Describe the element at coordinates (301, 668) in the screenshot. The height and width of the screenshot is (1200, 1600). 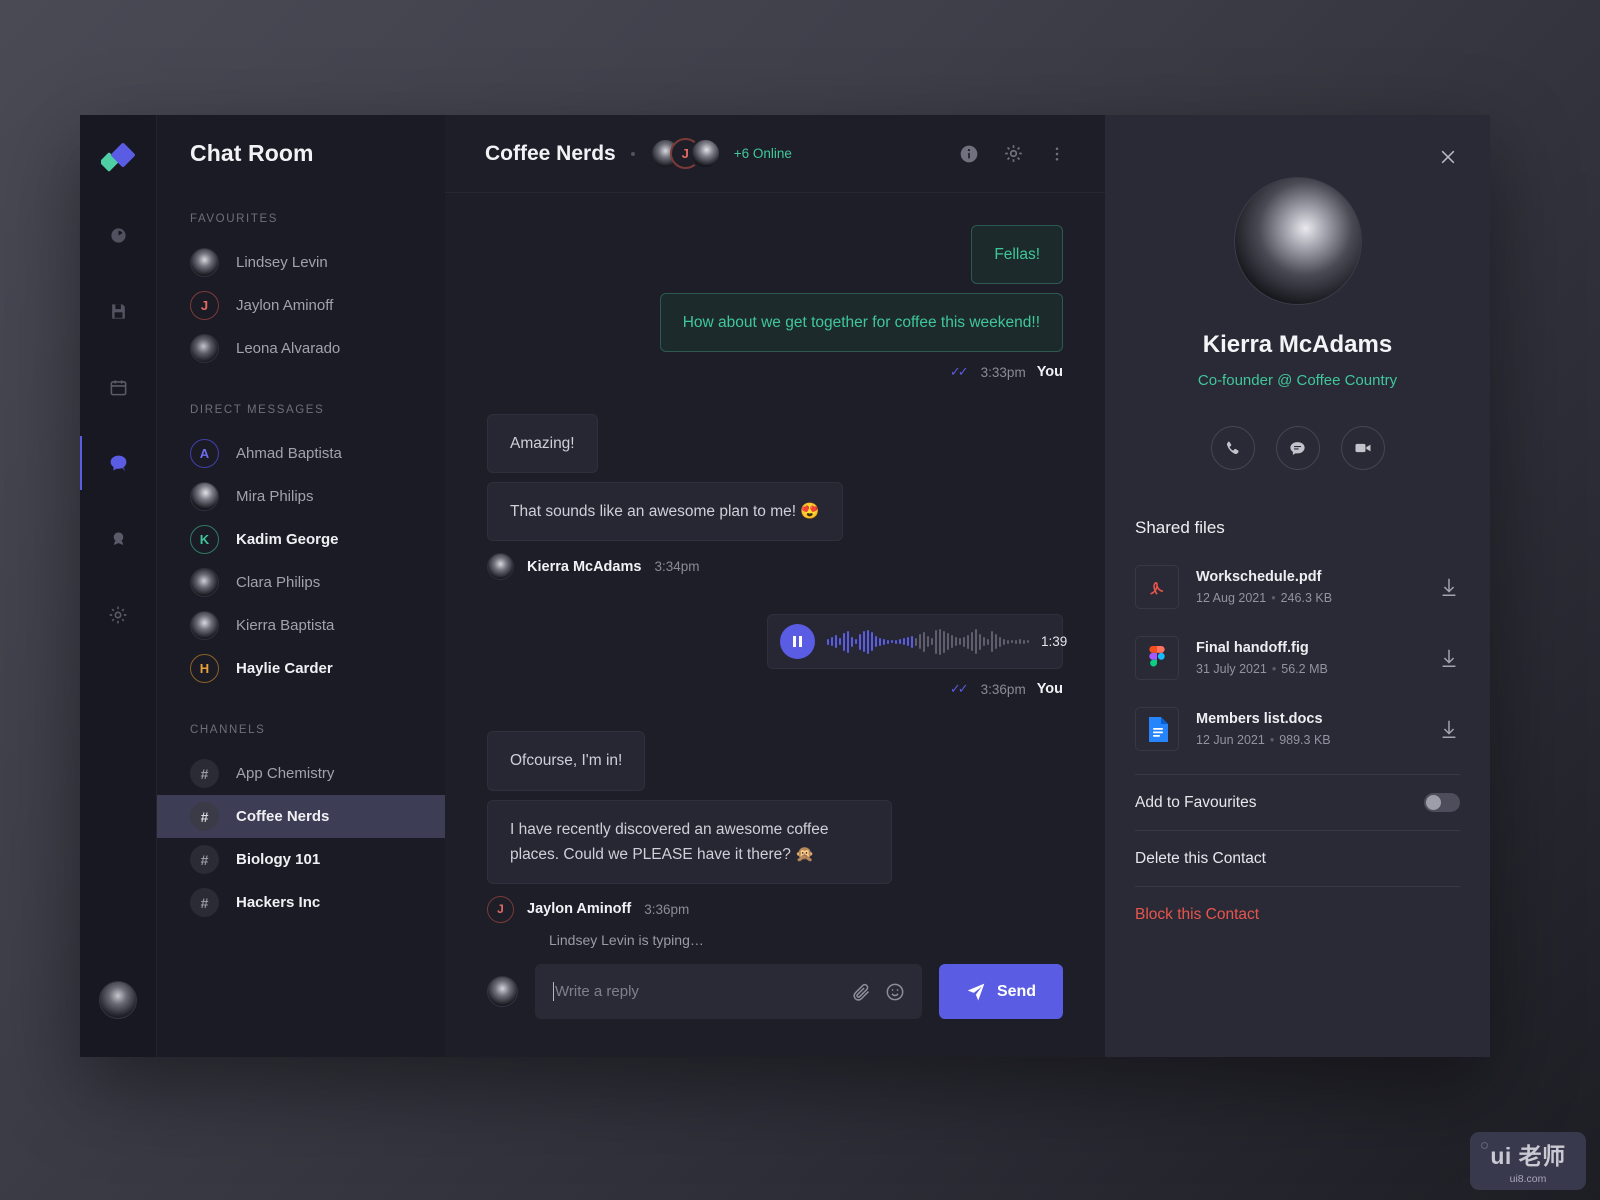
I see `sidebar-item-haylie-carder: H Haylie Carder` at that location.